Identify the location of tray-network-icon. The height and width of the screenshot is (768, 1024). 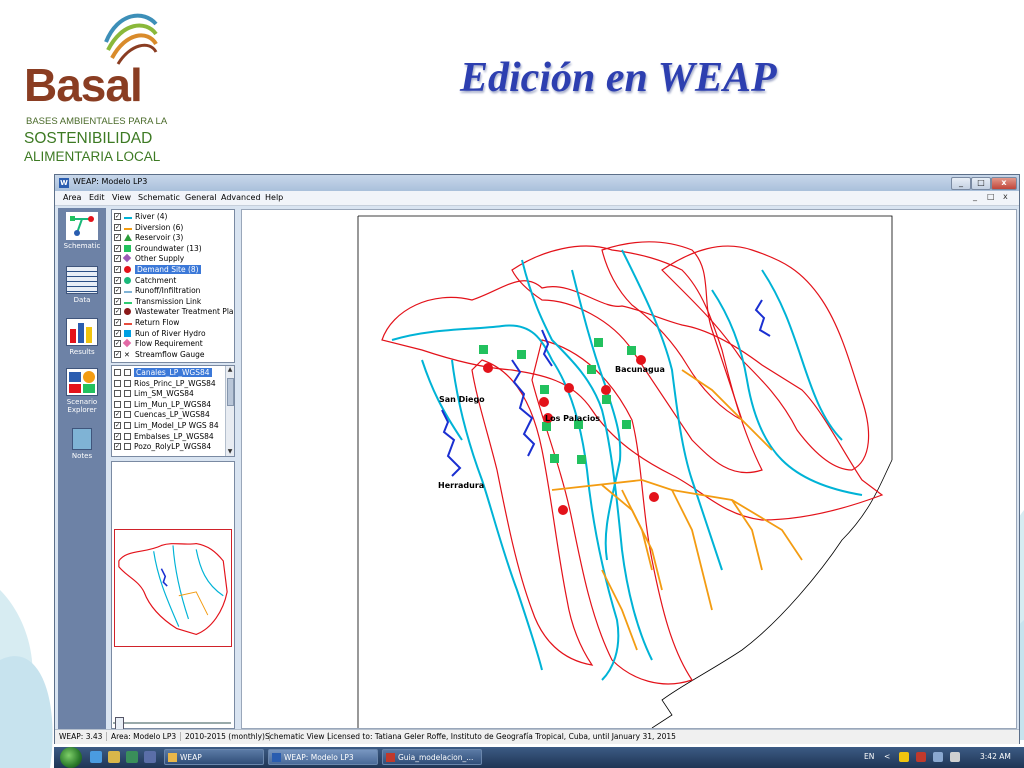
(904, 757).